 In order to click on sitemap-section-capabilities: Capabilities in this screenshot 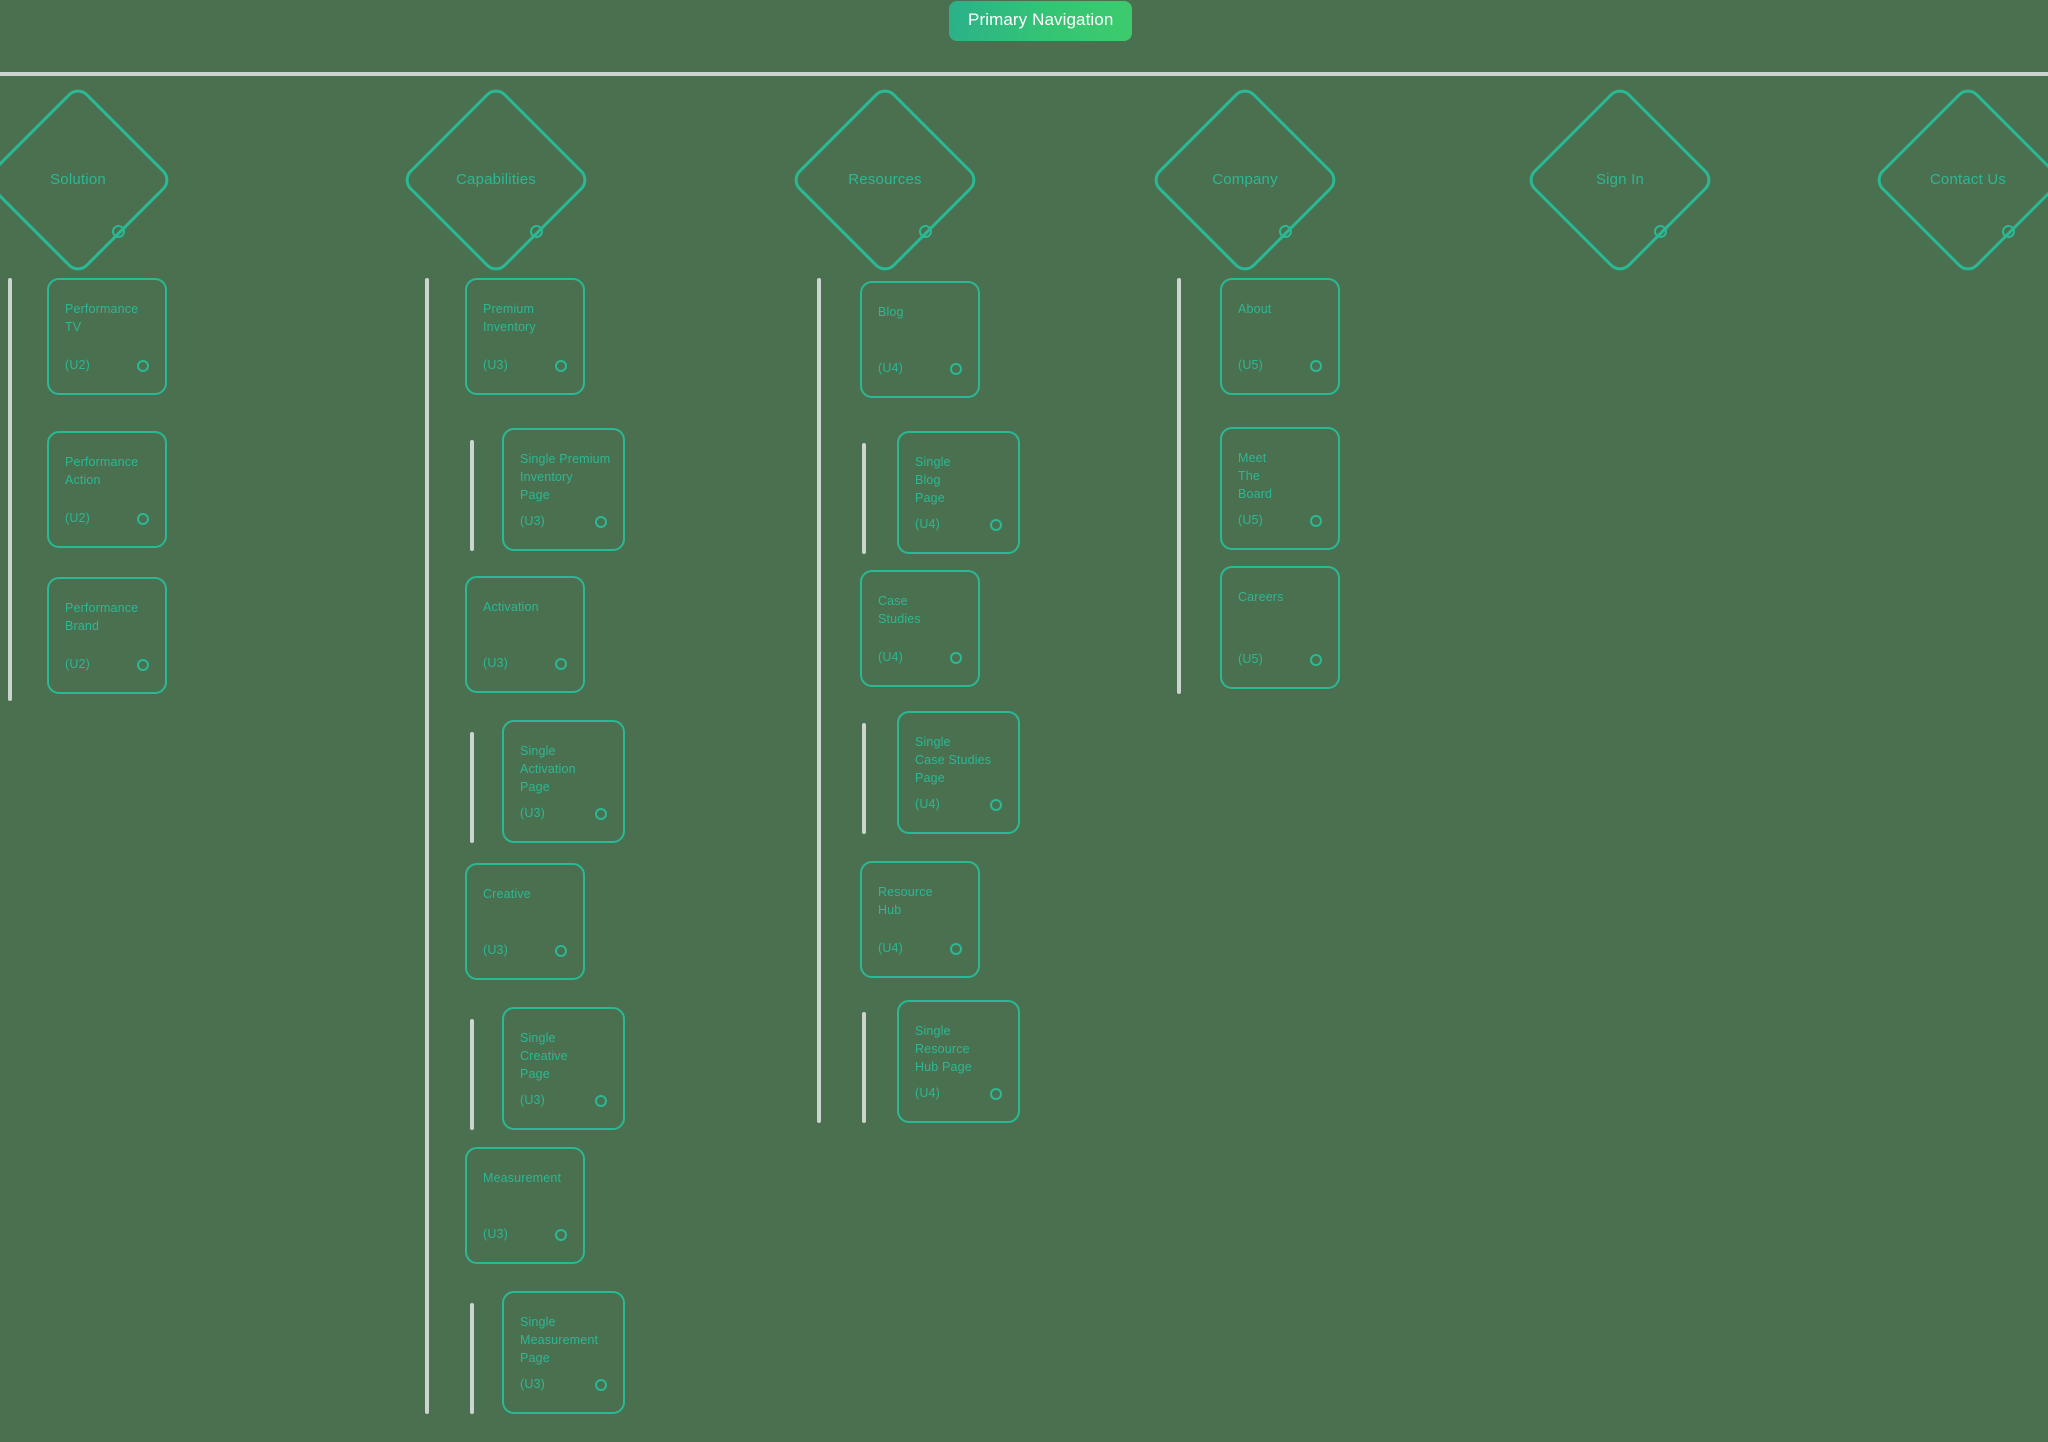, I will do `click(496, 180)`.